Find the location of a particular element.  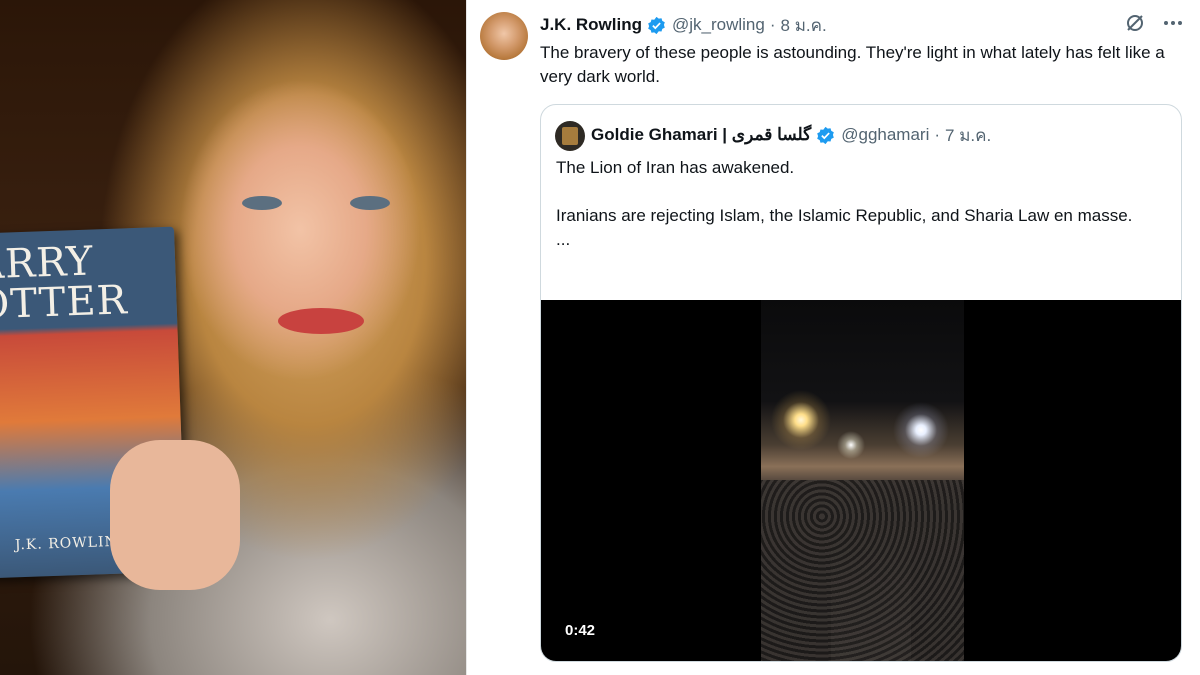

grok-icon is located at coordinates (1135, 23).